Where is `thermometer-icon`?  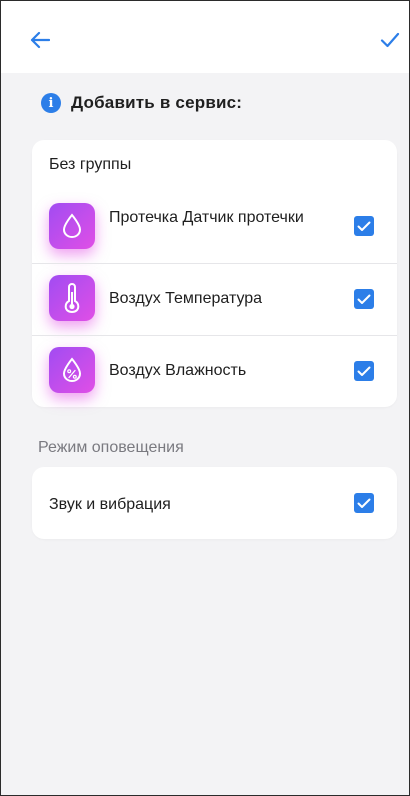 thermometer-icon is located at coordinates (72, 298).